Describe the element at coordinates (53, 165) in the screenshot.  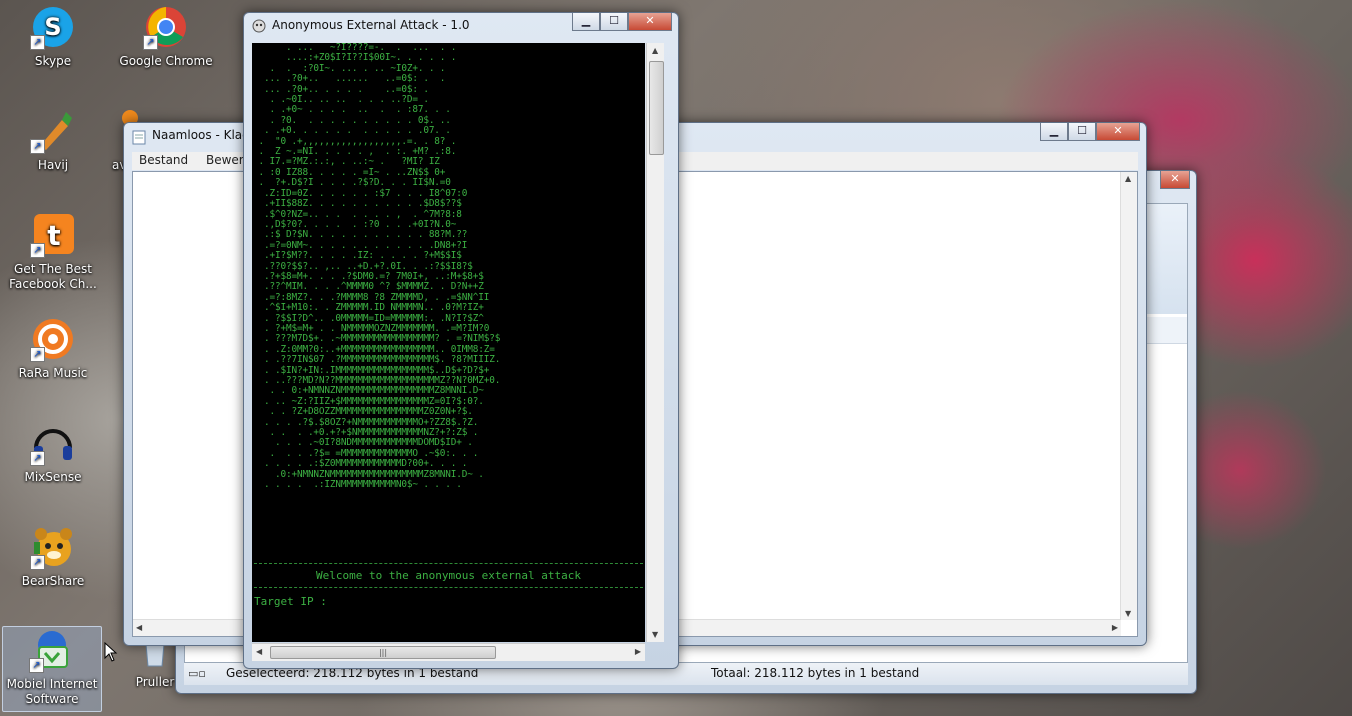
I see `desktop-icon-label: Havij` at that location.